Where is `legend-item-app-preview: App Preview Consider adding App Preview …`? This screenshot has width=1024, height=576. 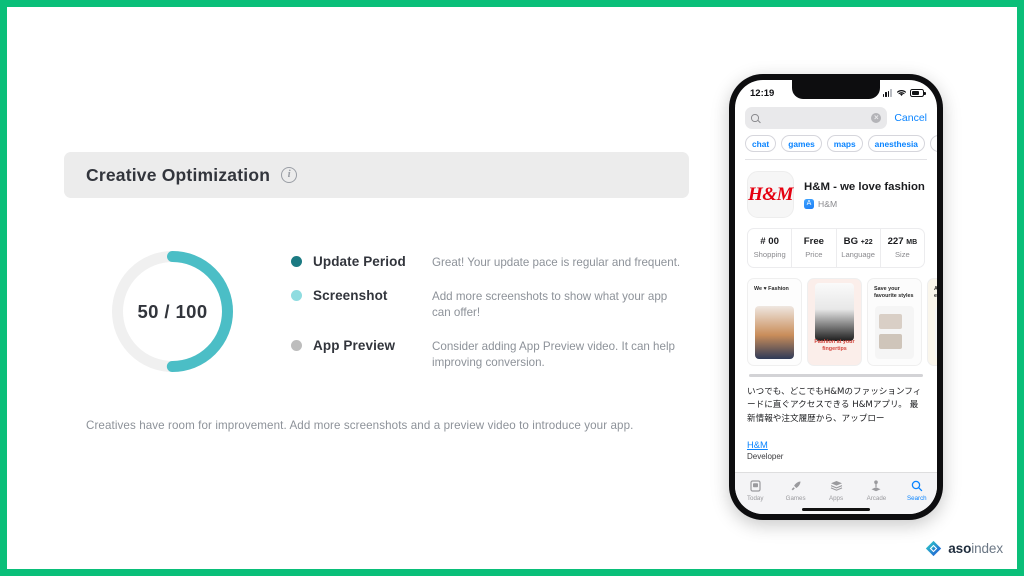
legend-item-app-preview: App Preview Consider adding App Preview … is located at coordinates (490, 354).